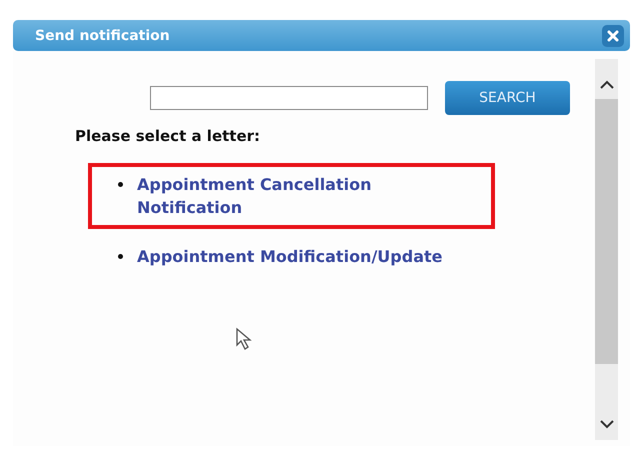  I want to click on scrollbar-thumb, so click(606, 231).